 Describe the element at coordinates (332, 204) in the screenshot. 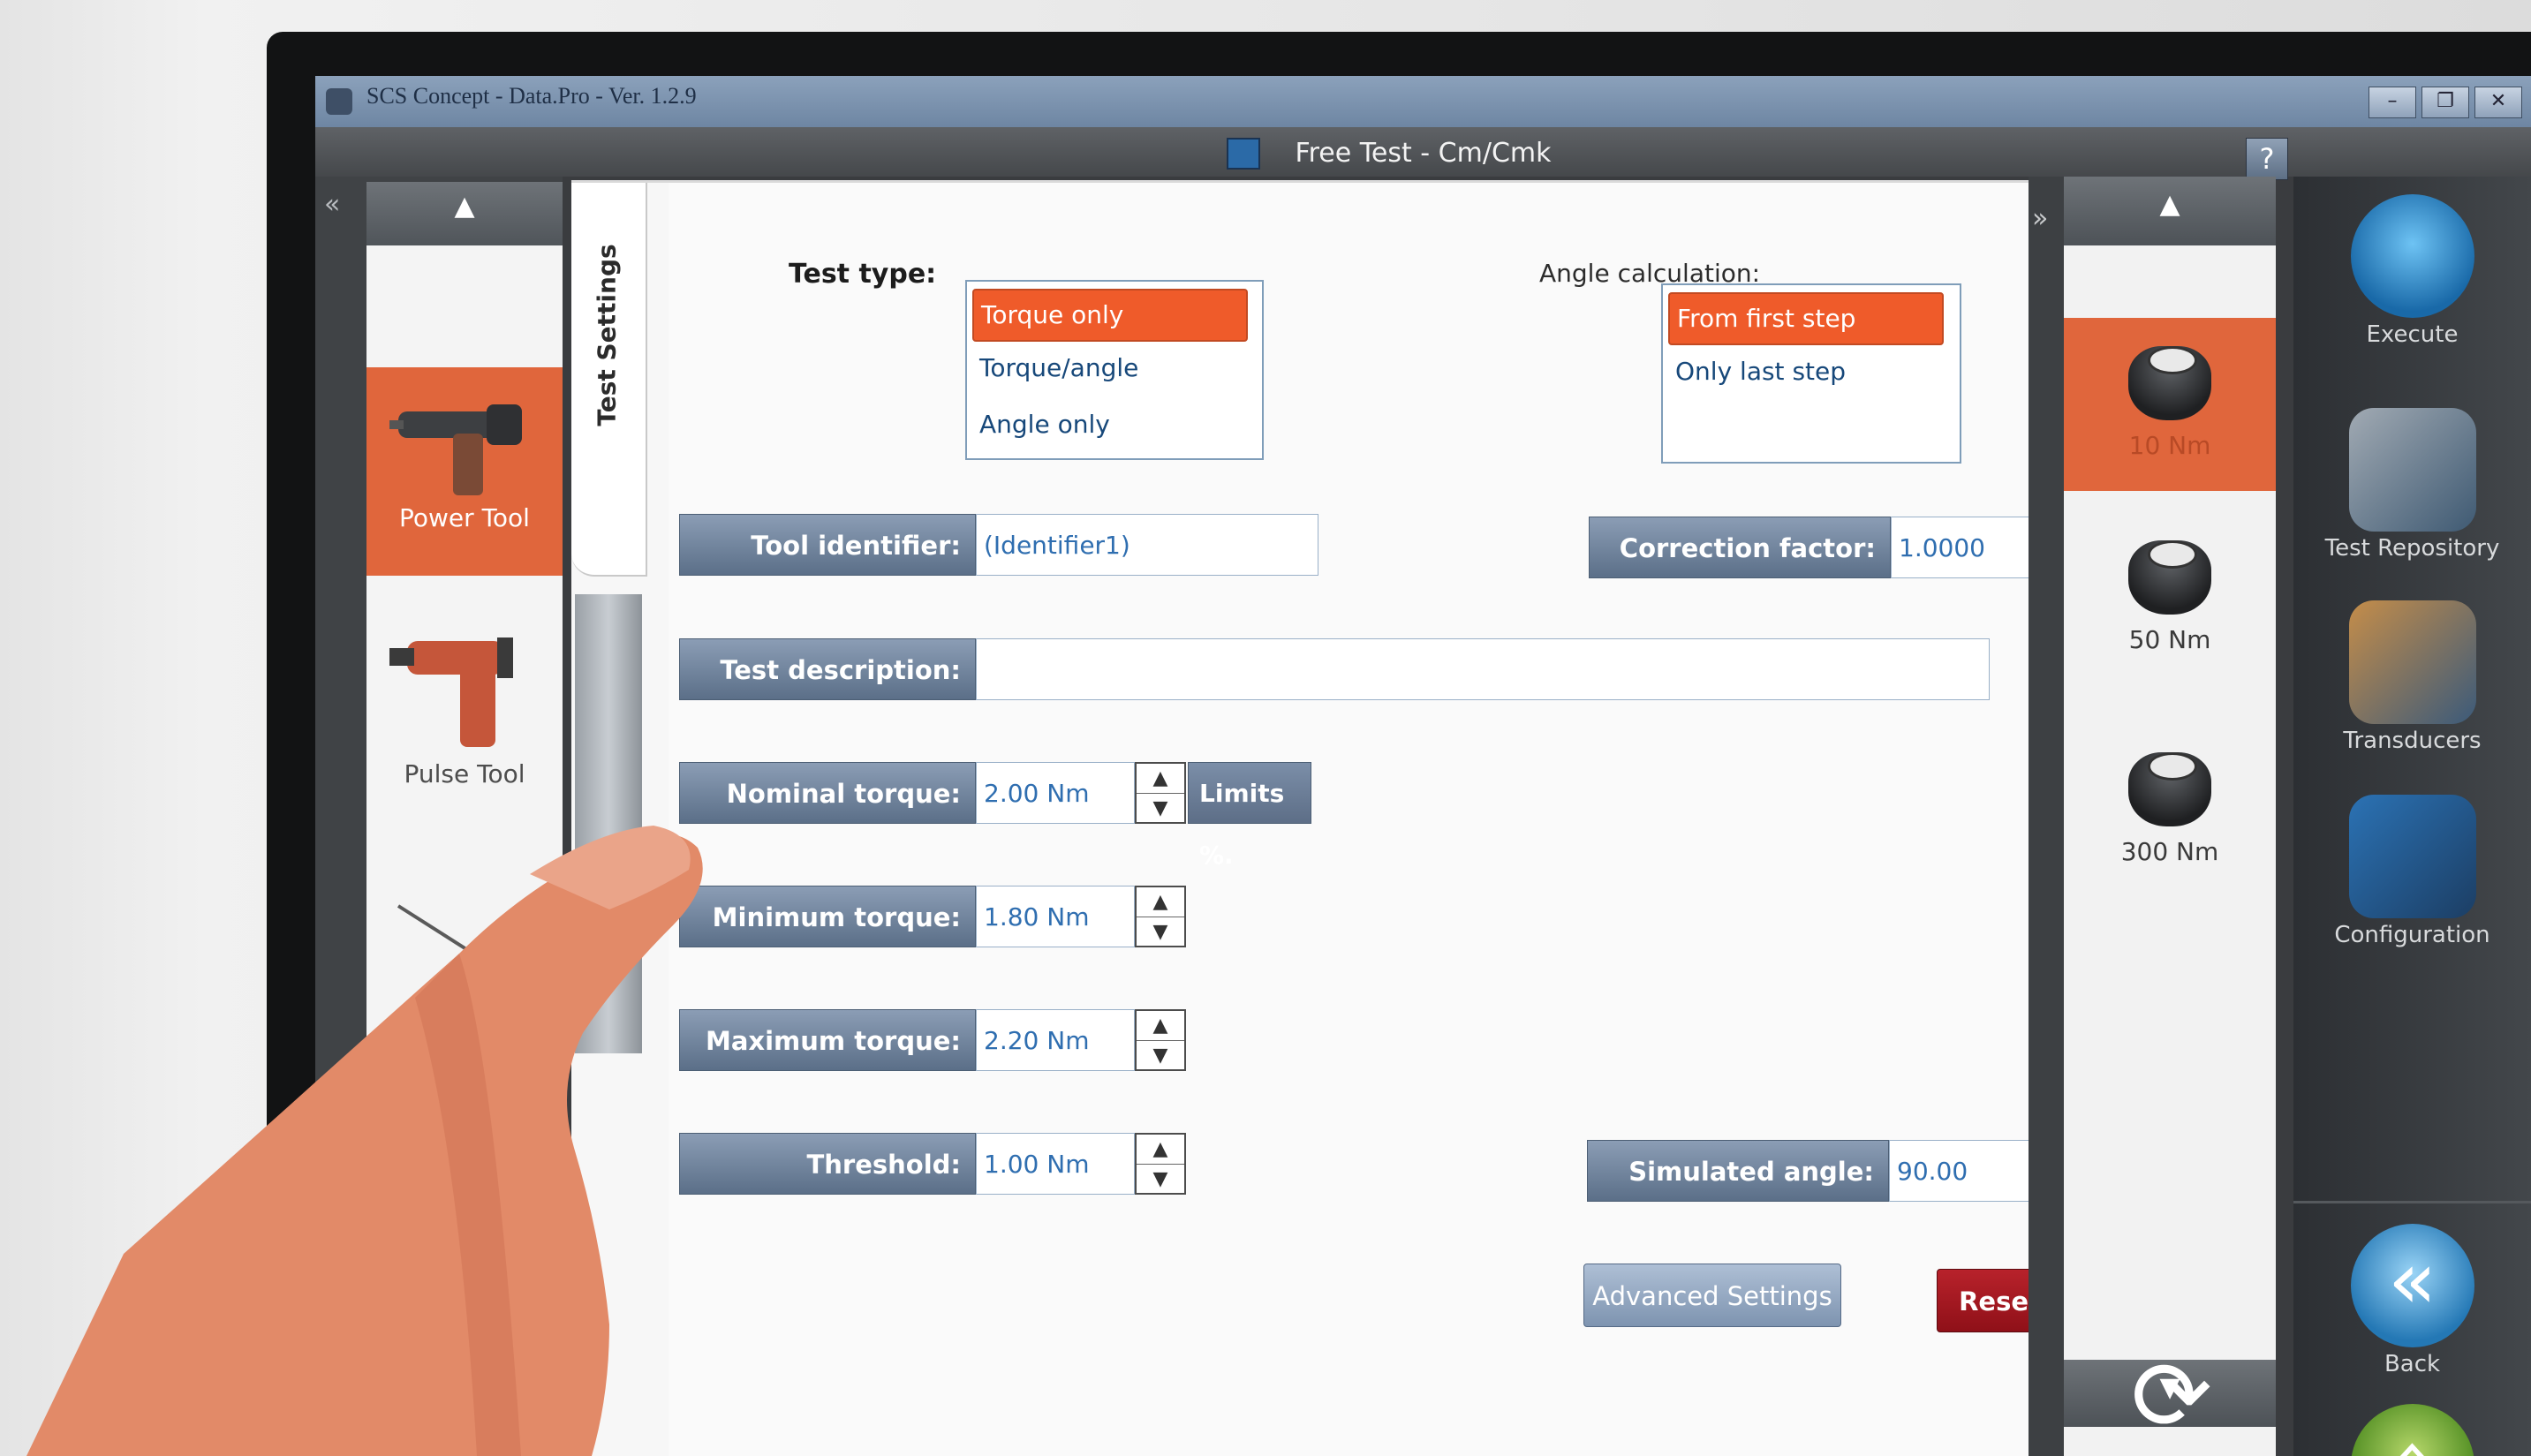

I see `collapse-left-icon: «` at that location.